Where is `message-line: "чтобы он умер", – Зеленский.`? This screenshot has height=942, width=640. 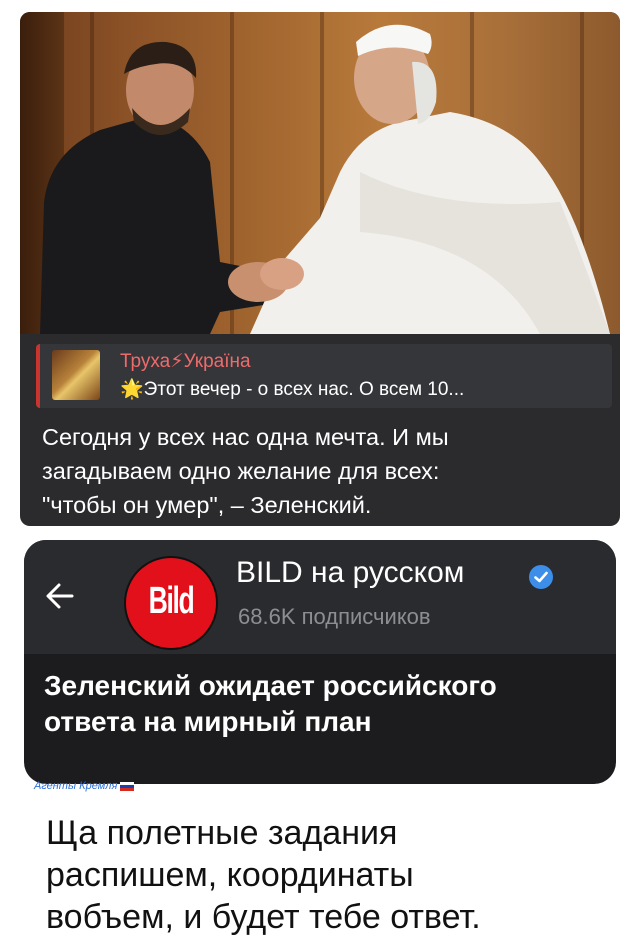 message-line: "чтобы он умер", – Зеленский. is located at coordinates (207, 505).